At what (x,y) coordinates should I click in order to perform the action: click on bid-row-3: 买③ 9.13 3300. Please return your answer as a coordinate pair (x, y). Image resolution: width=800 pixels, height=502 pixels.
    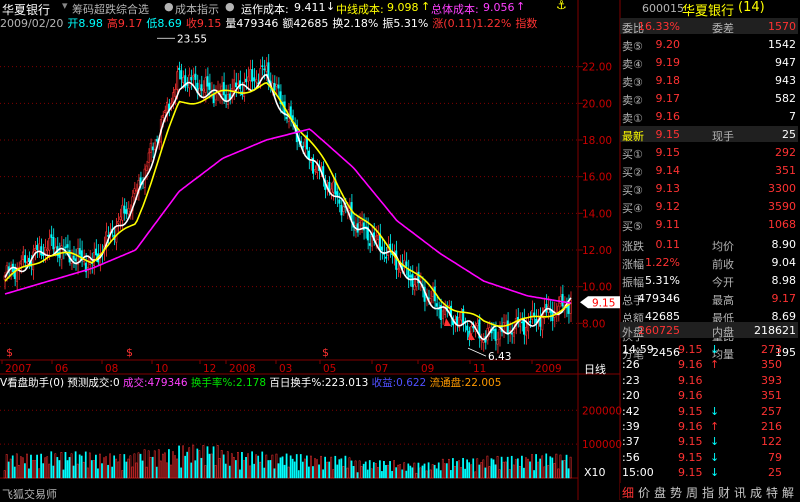
    Looking at the image, I should click on (709, 188).